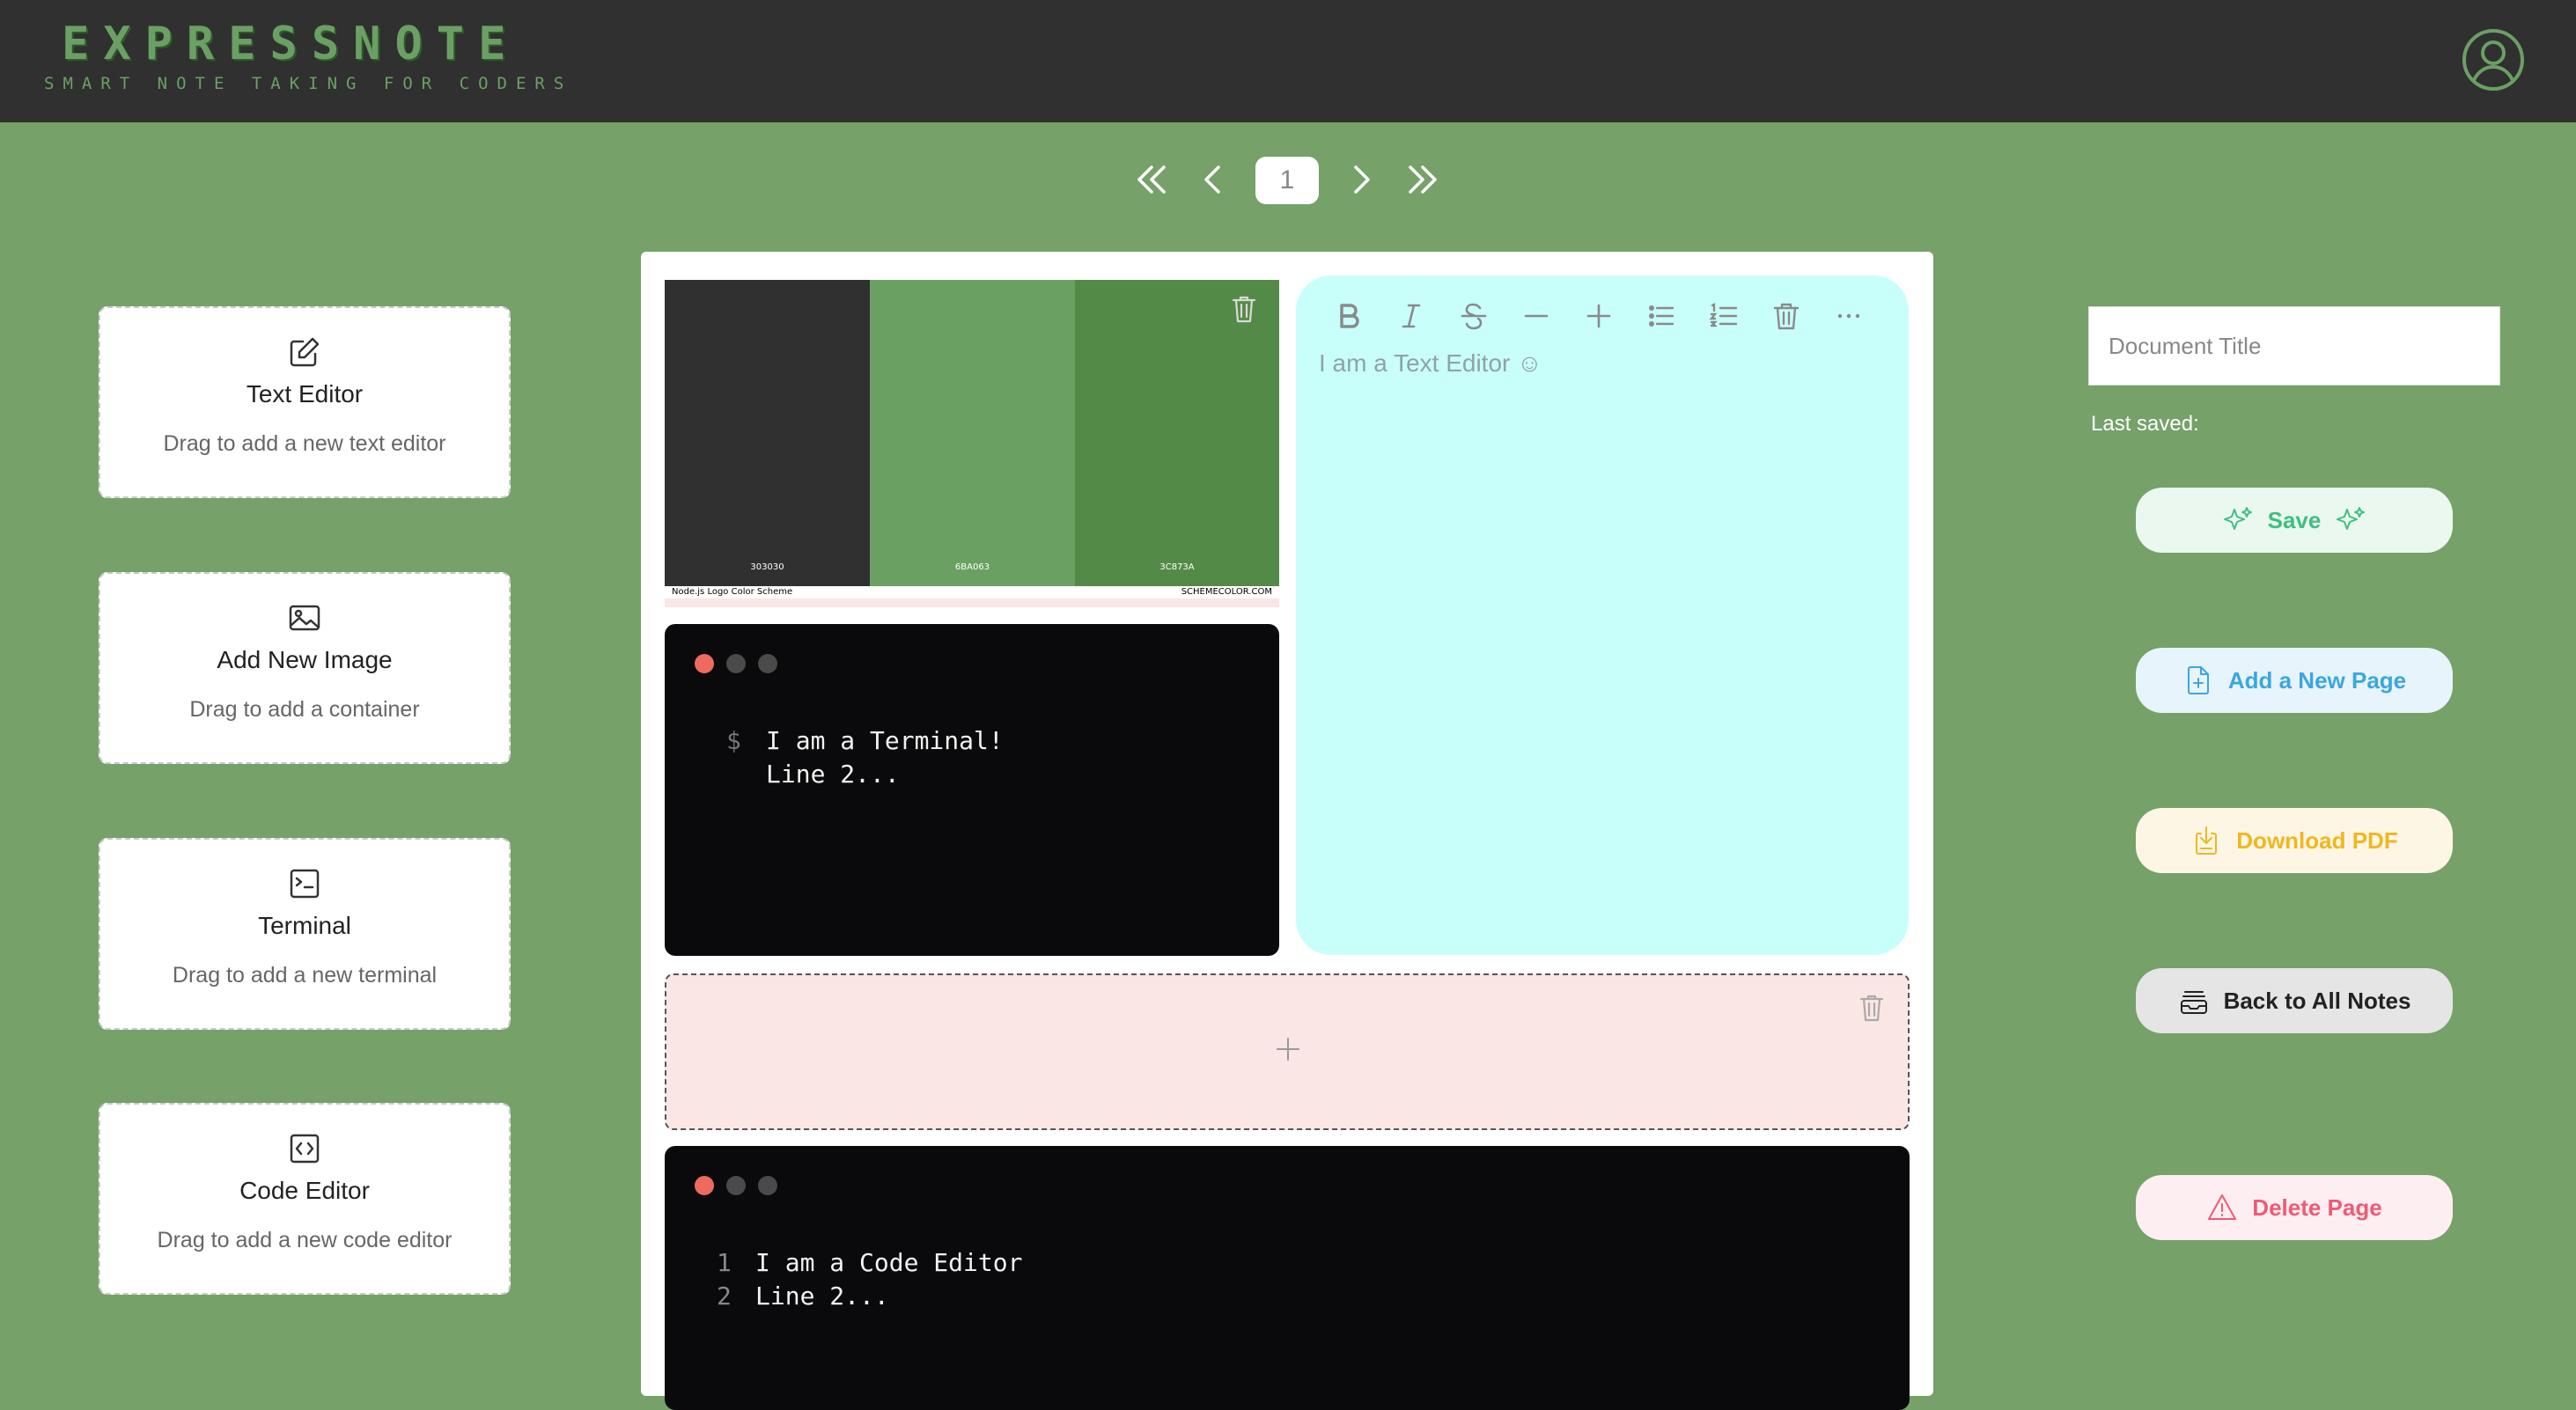  I want to click on app-header: EXPRESSNOTE SMART NOTE TAKING FOR CODERS, so click(1288, 61).